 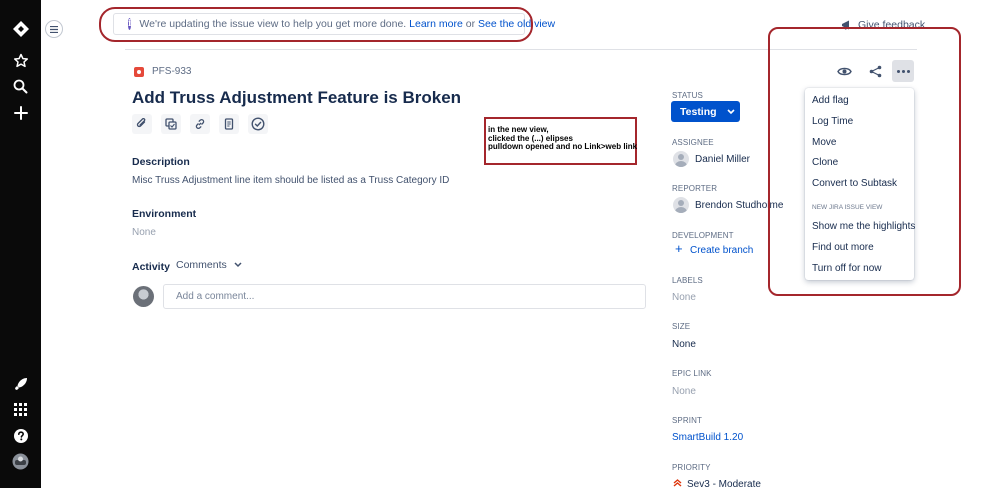 What do you see at coordinates (143, 296) in the screenshot?
I see `current-user-avatar` at bounding box center [143, 296].